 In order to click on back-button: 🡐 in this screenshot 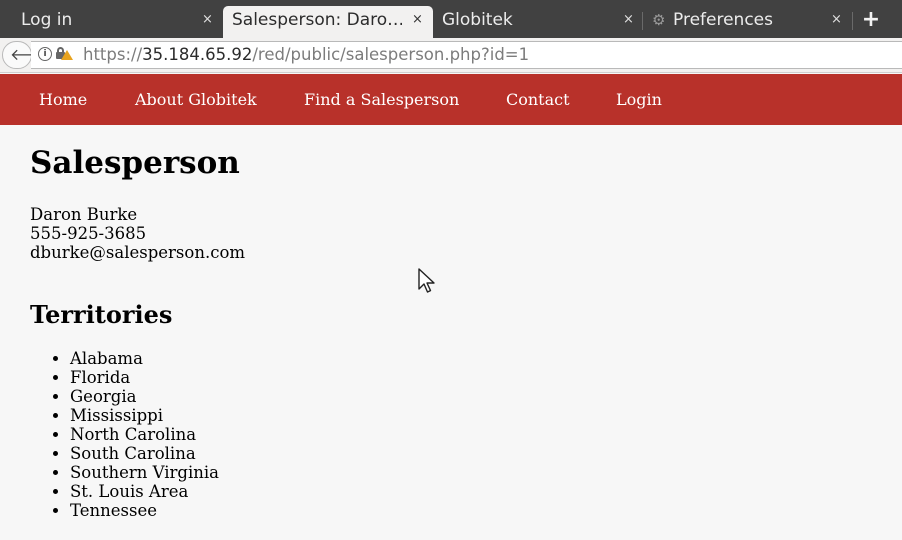, I will do `click(27, 55)`.